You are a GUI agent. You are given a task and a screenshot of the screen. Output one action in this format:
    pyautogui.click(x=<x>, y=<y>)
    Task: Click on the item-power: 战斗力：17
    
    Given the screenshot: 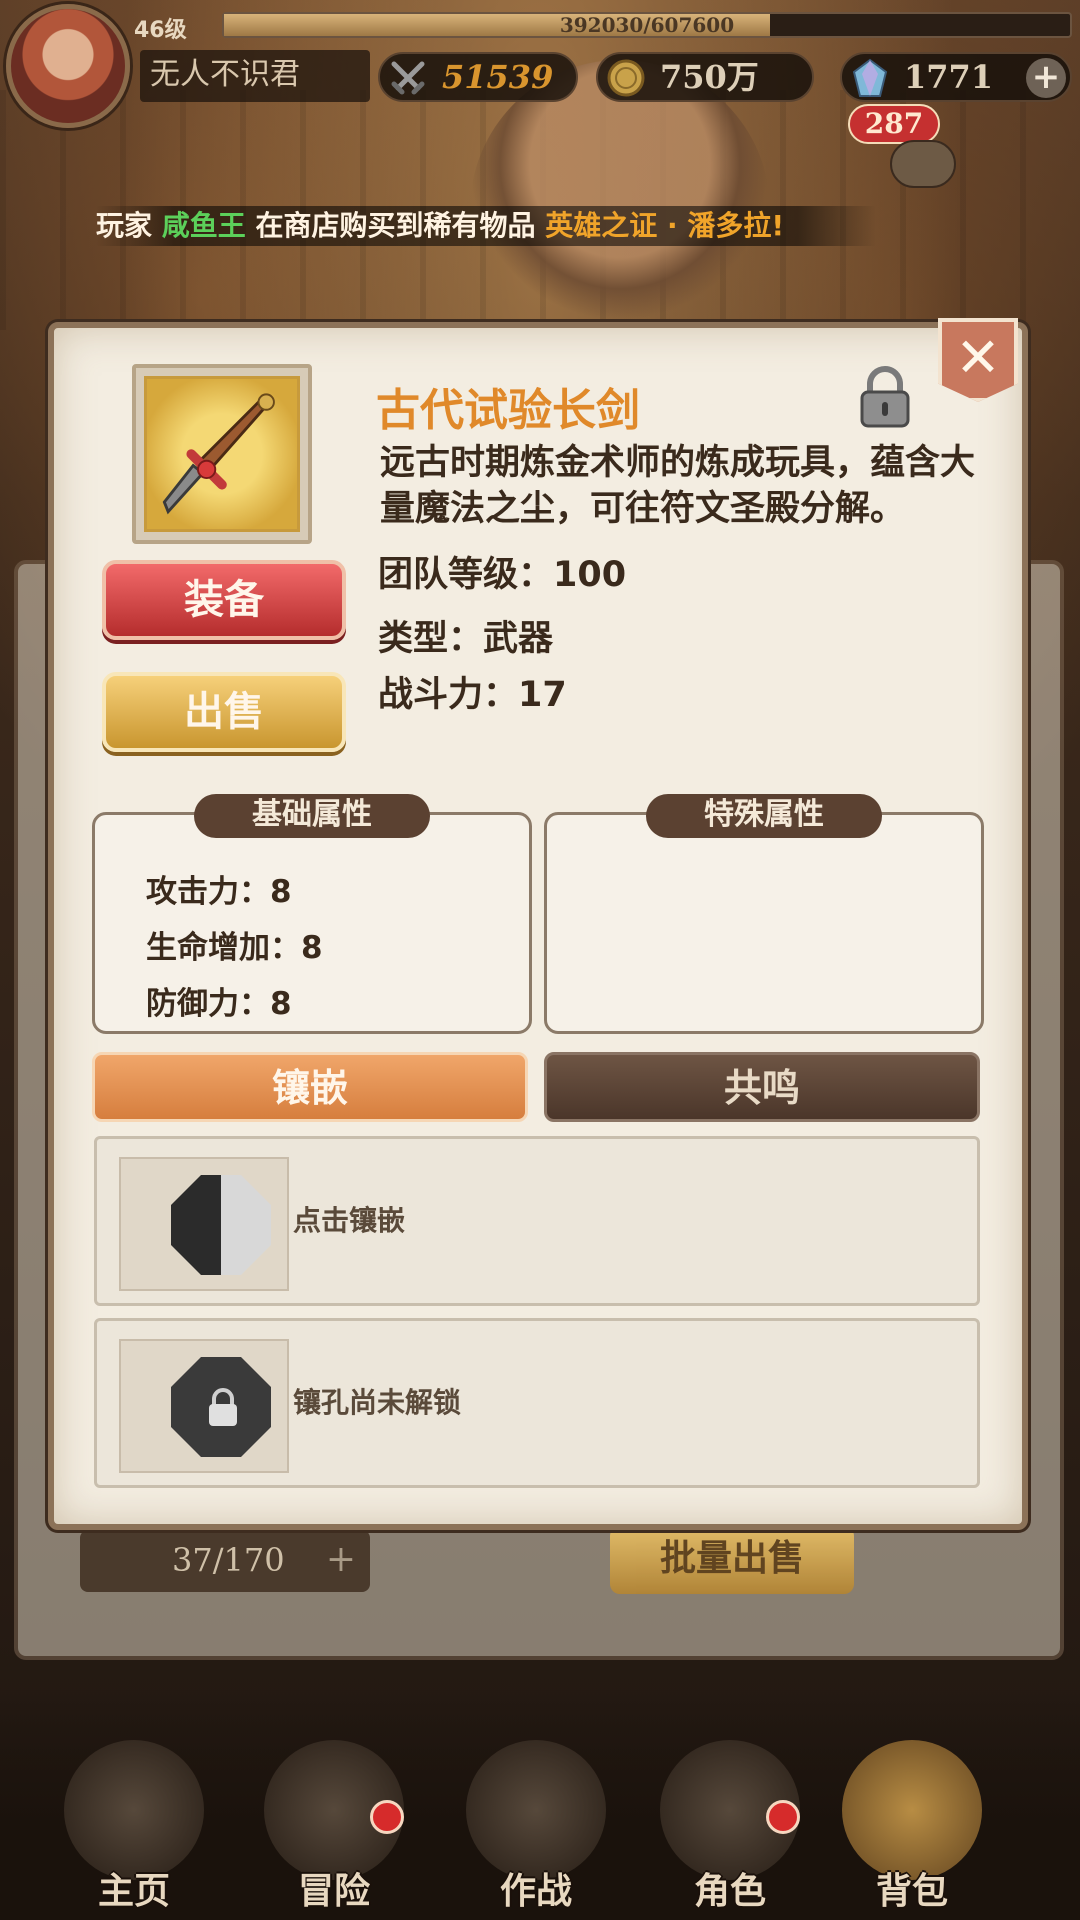 What is the action you would take?
    pyautogui.click(x=472, y=695)
    